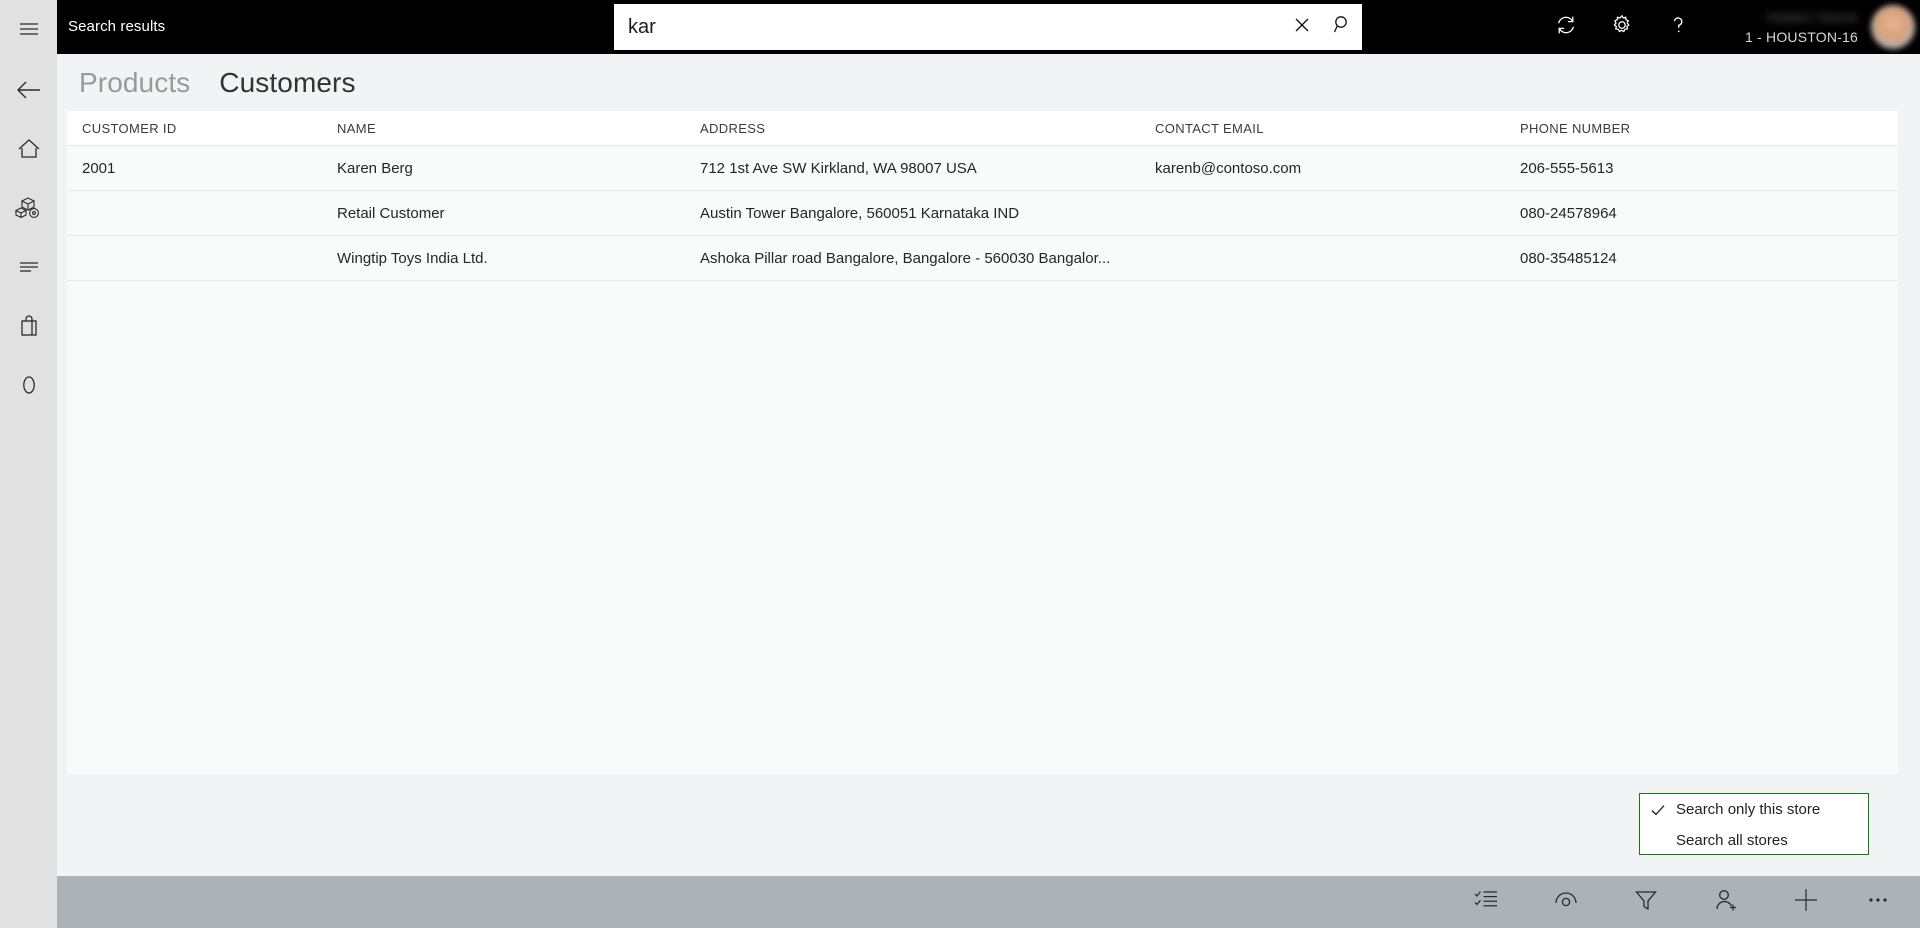 Image resolution: width=1920 pixels, height=928 pixels. Describe the element at coordinates (1748, 809) in the screenshot. I see `menu-item-label: Search only this store` at that location.